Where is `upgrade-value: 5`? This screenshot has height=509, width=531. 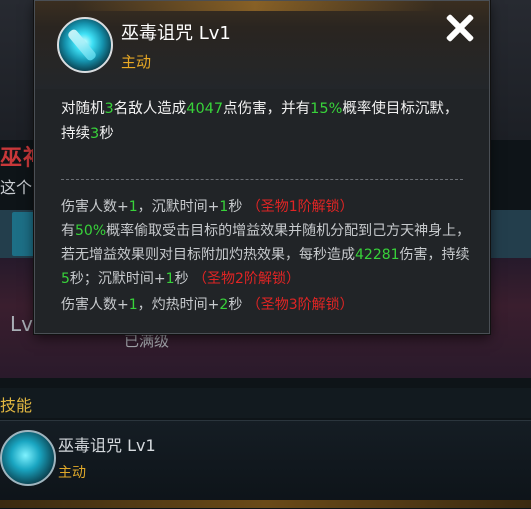 upgrade-value: 5 is located at coordinates (65, 279).